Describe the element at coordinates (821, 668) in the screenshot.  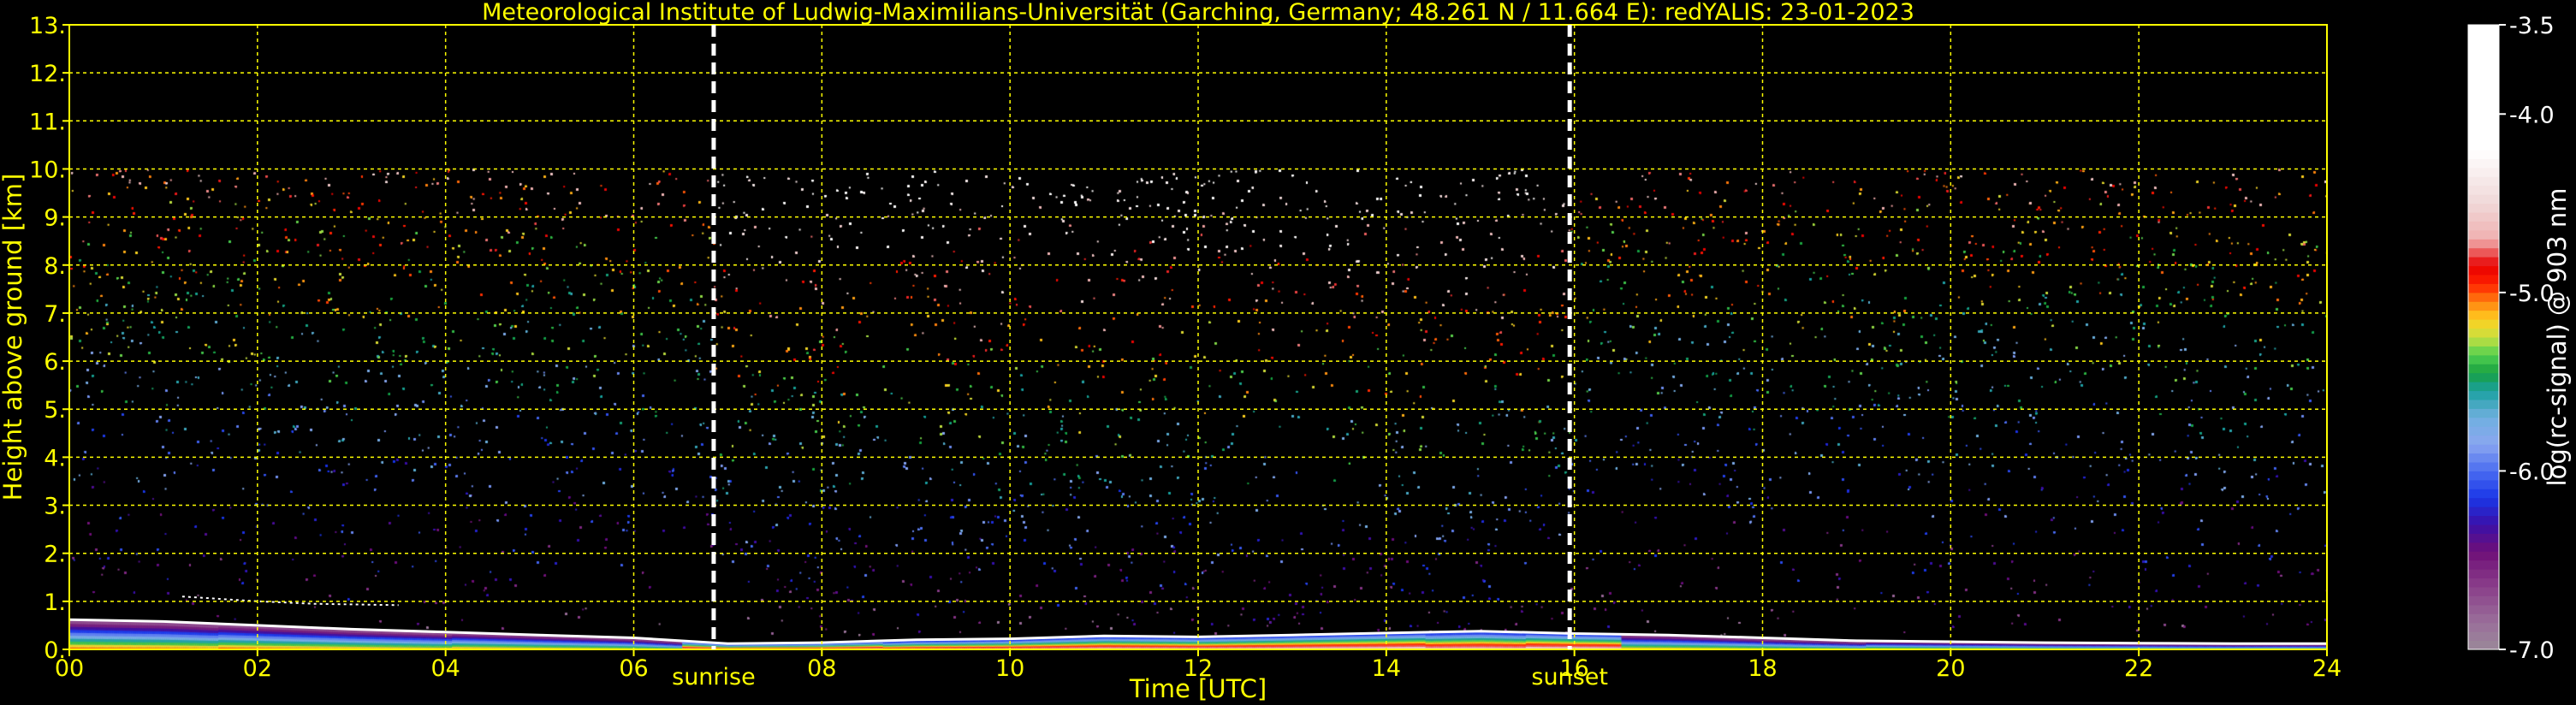
I see `x-tick-label: 08` at that location.